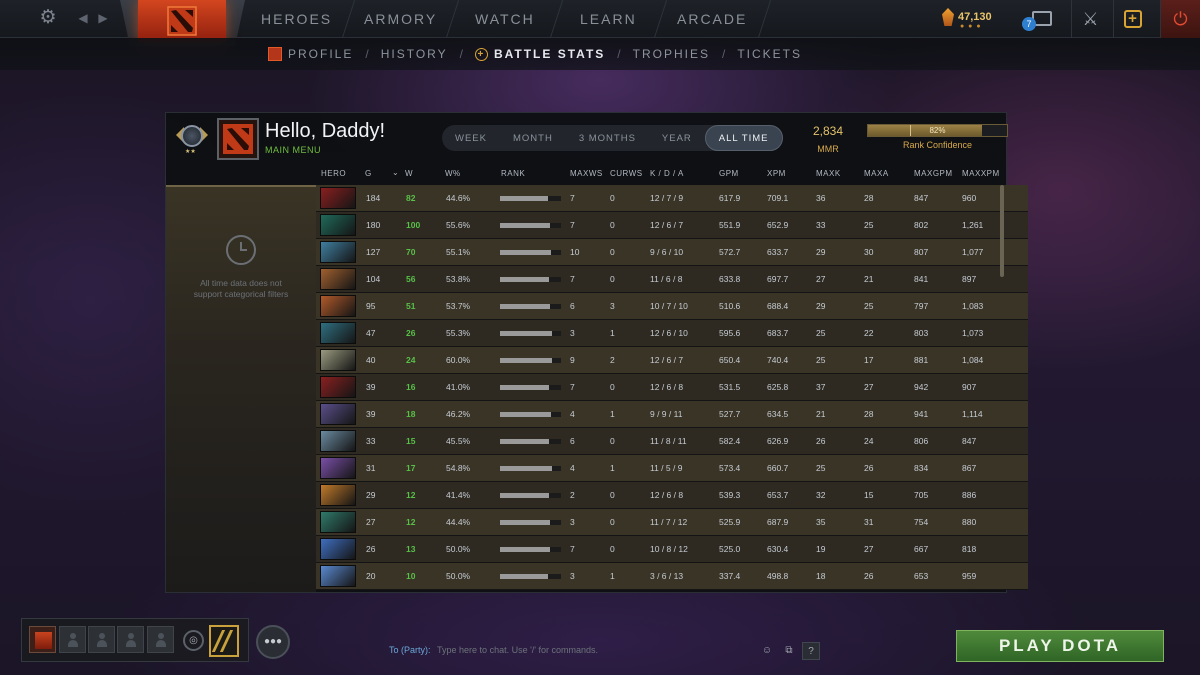 Image resolution: width=1200 pixels, height=675 pixels. What do you see at coordinates (238, 139) in the screenshot?
I see `avatar` at bounding box center [238, 139].